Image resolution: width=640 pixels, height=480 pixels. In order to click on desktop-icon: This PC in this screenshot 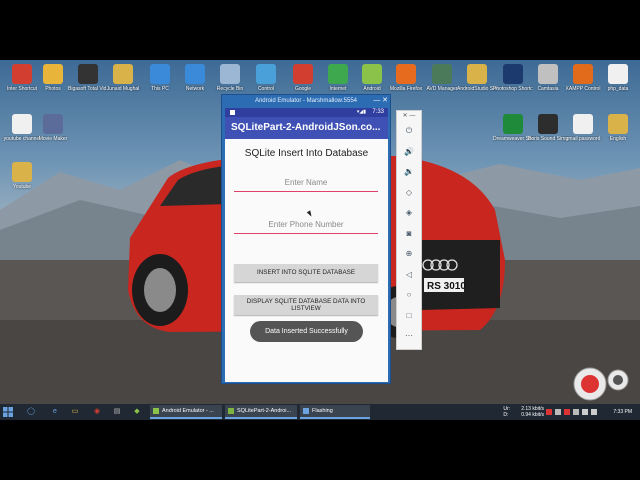, I will do `click(160, 78)`.